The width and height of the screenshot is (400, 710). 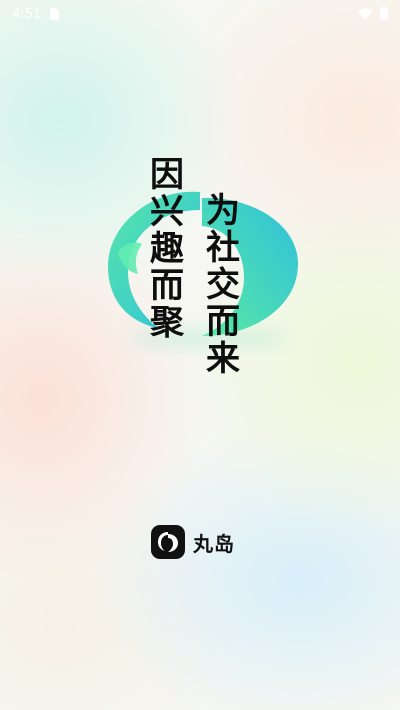 I want to click on status-time: 4:51, so click(x=27, y=14).